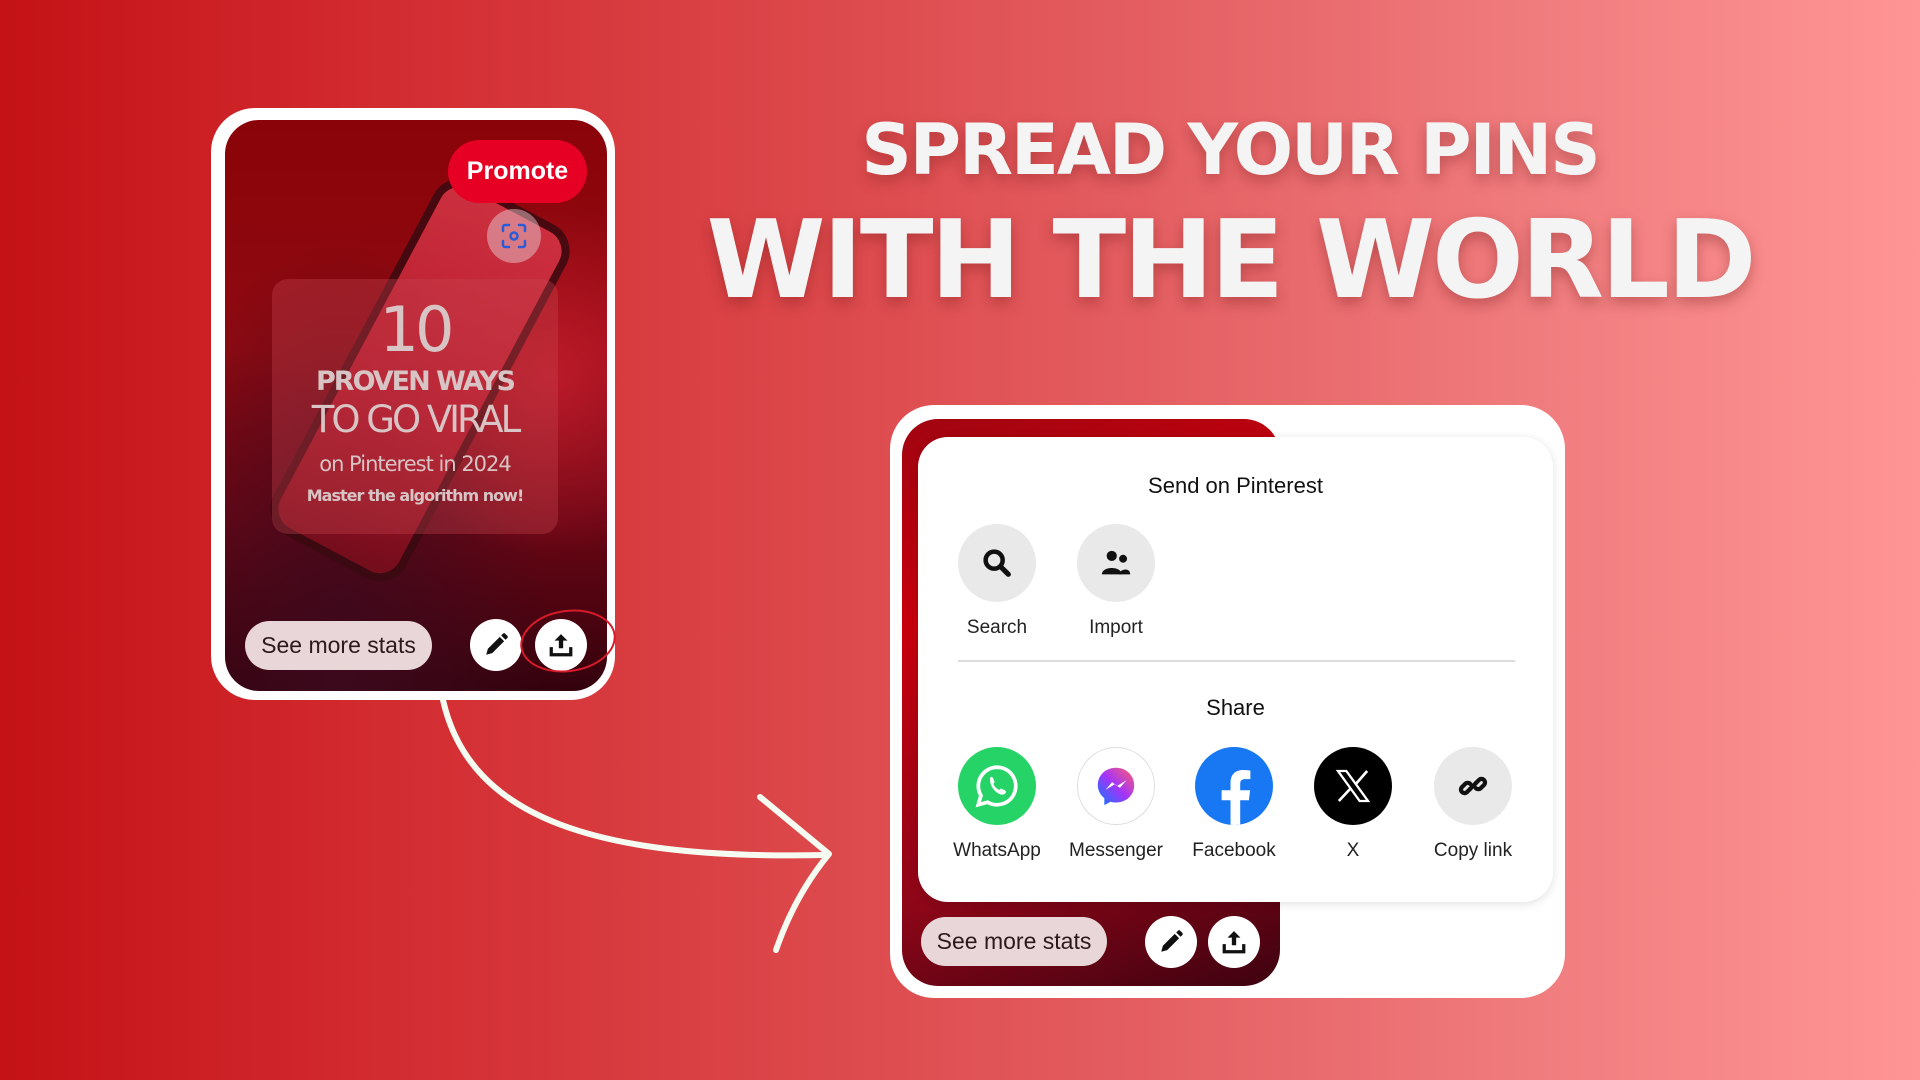 The image size is (1920, 1080). What do you see at coordinates (1234, 786) in the screenshot?
I see `facebook-icon` at bounding box center [1234, 786].